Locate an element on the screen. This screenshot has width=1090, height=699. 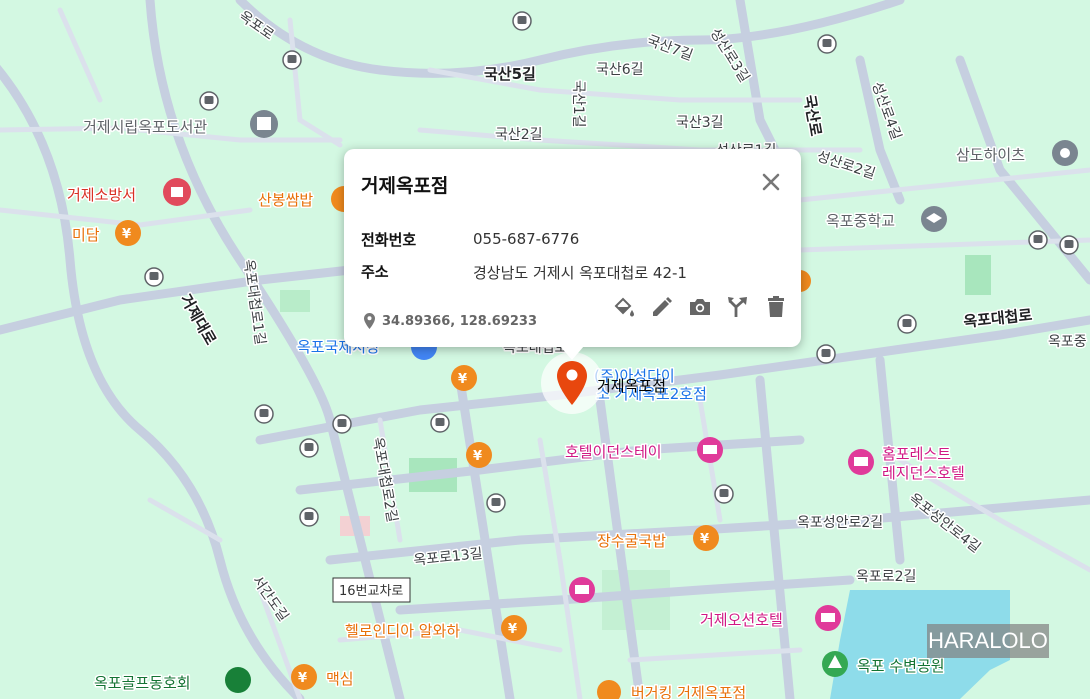
coordinates-text: 34.89366, 128.69233 is located at coordinates (460, 321).